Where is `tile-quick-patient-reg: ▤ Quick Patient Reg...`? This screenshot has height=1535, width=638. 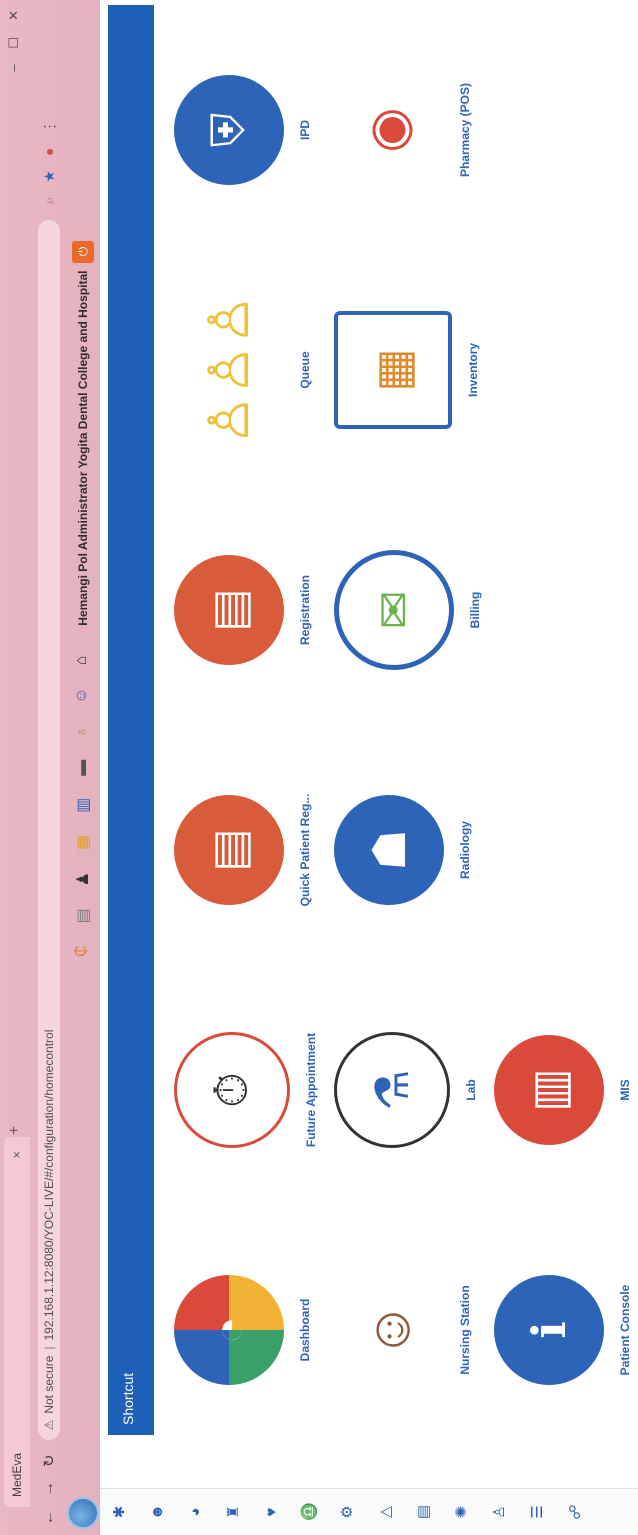
tile-quick-patient-reg: ▤ Quick Patient Reg... is located at coordinates (243, 850).